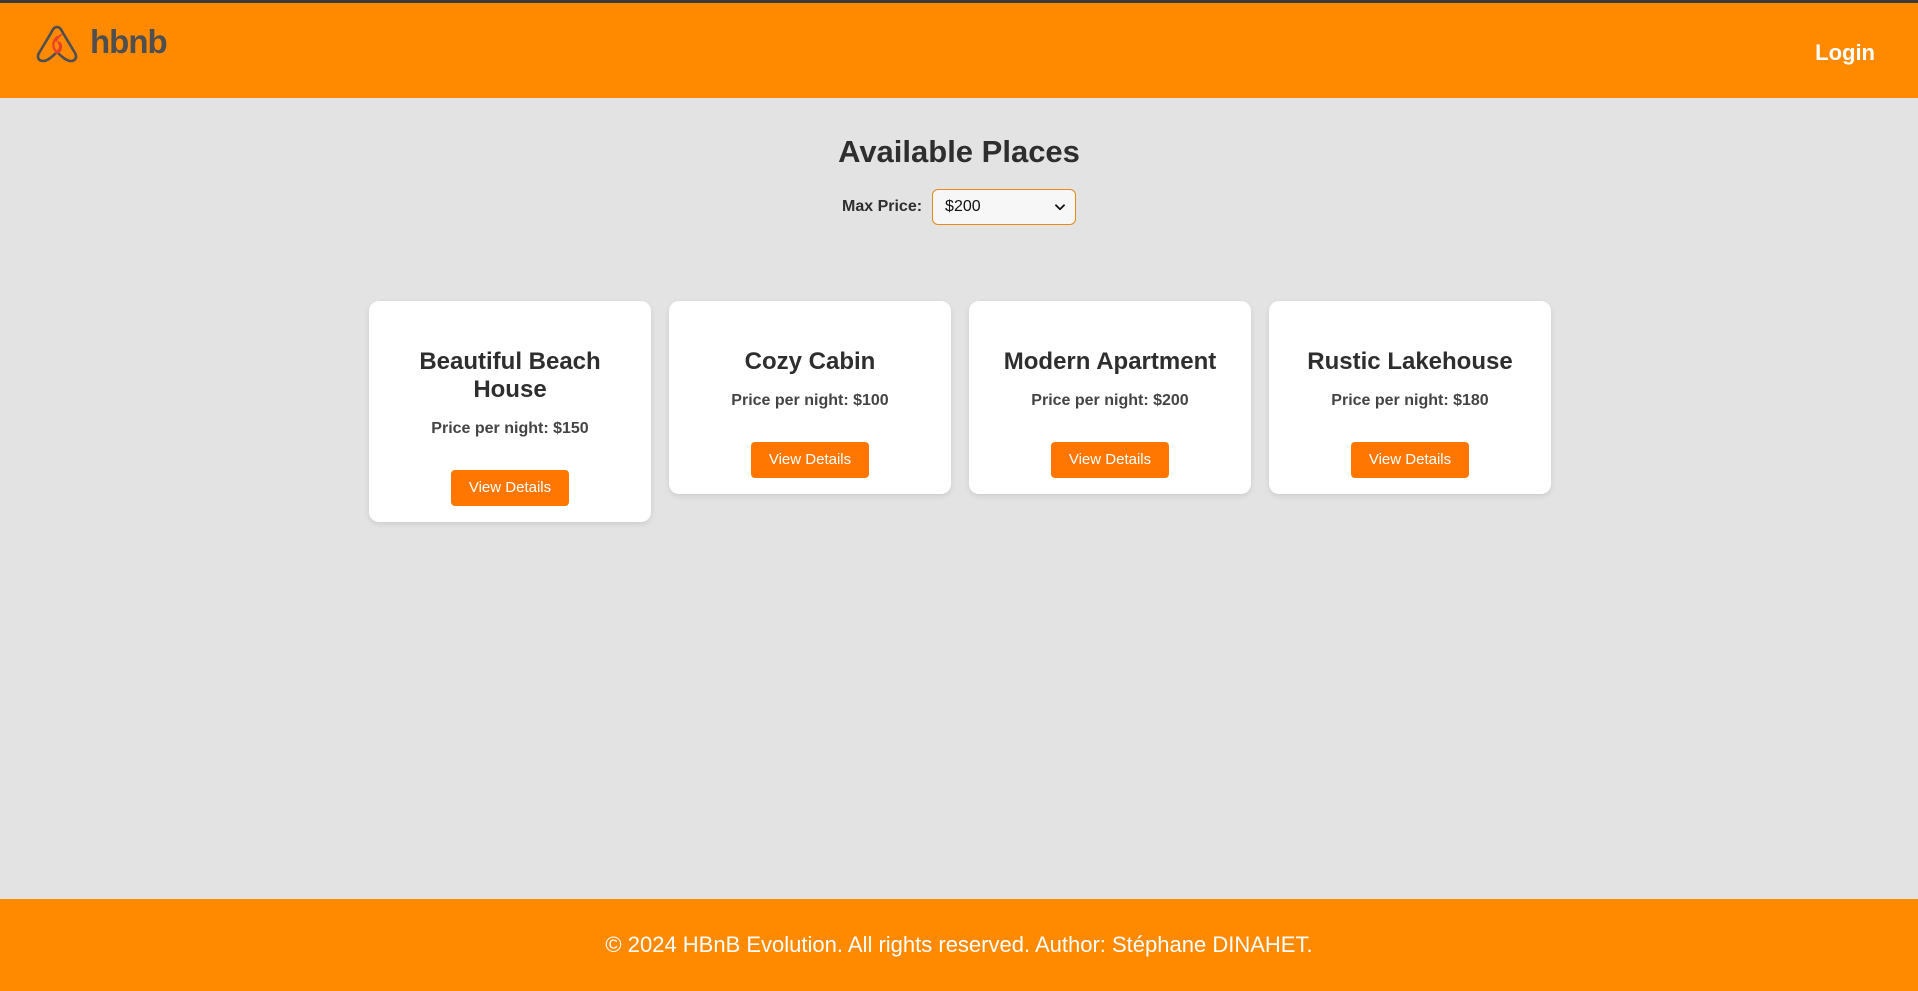  What do you see at coordinates (959, 50) in the screenshot?
I see `site-header: hbnb Login` at bounding box center [959, 50].